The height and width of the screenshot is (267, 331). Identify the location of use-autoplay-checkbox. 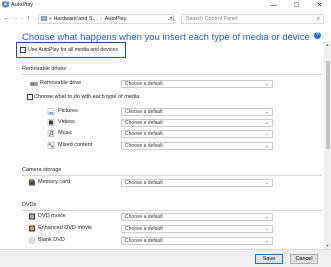
(23, 50).